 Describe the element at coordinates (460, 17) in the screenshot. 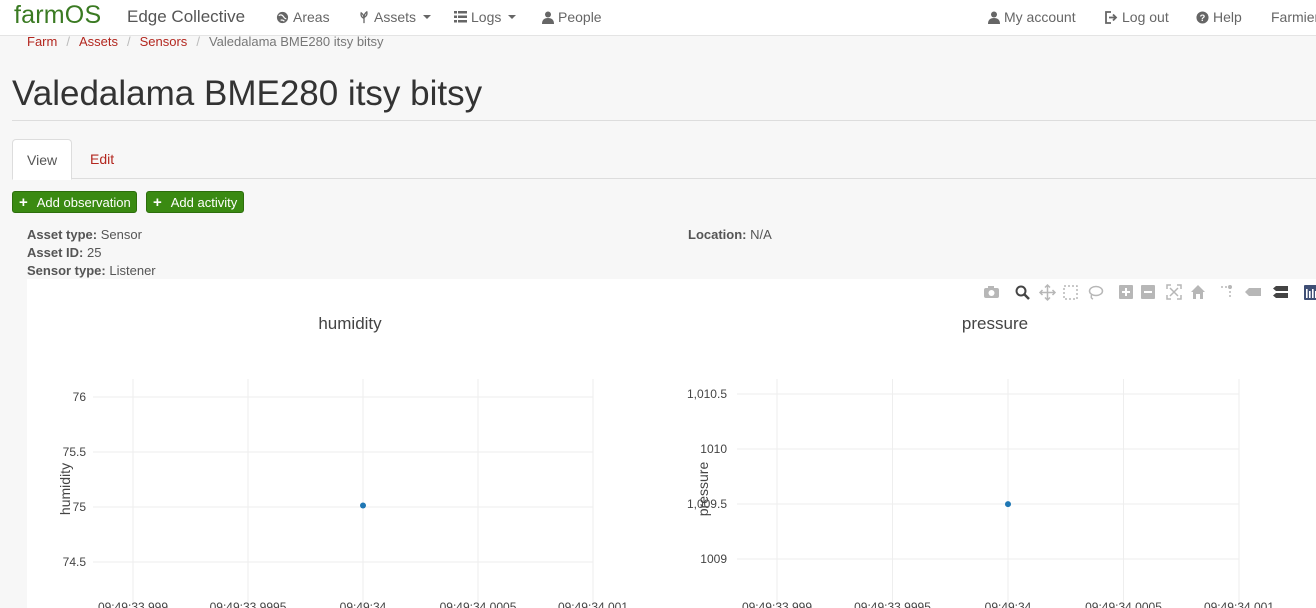

I see `list-icon` at that location.